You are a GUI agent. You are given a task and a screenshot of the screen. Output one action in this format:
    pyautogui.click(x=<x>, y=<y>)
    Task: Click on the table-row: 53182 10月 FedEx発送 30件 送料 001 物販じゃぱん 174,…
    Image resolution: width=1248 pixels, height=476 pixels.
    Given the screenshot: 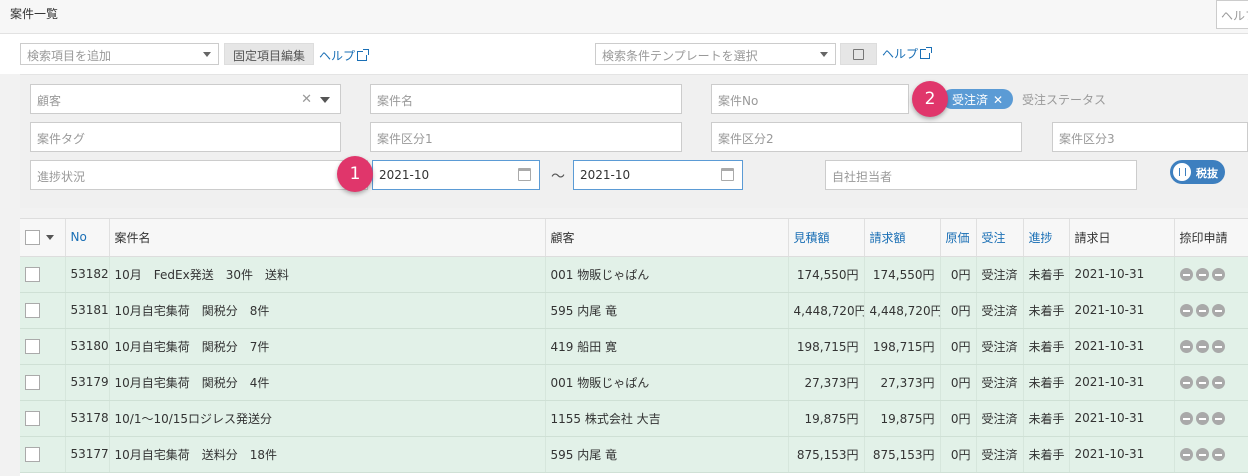 What is the action you would take?
    pyautogui.click(x=634, y=274)
    